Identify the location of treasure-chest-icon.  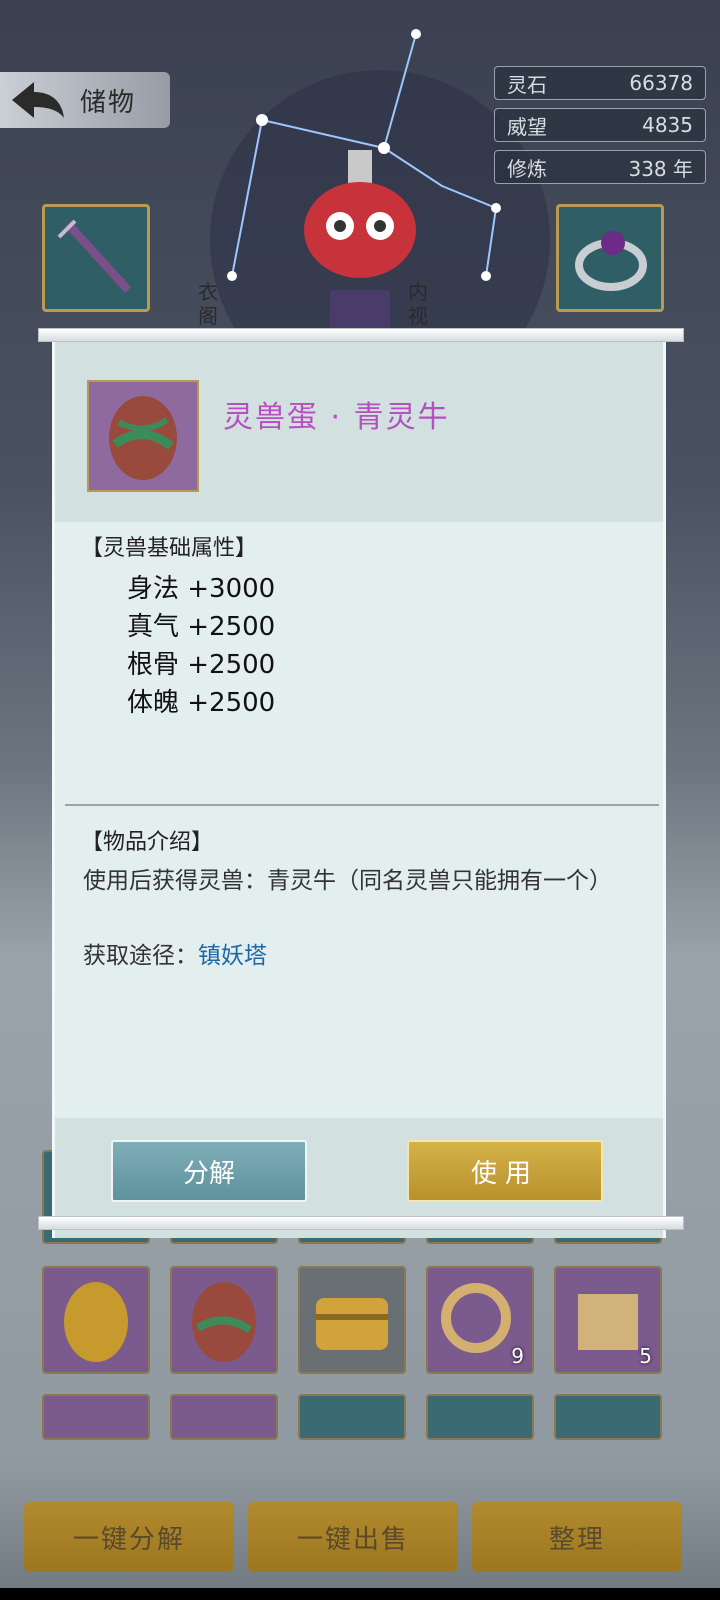
(352, 1324).